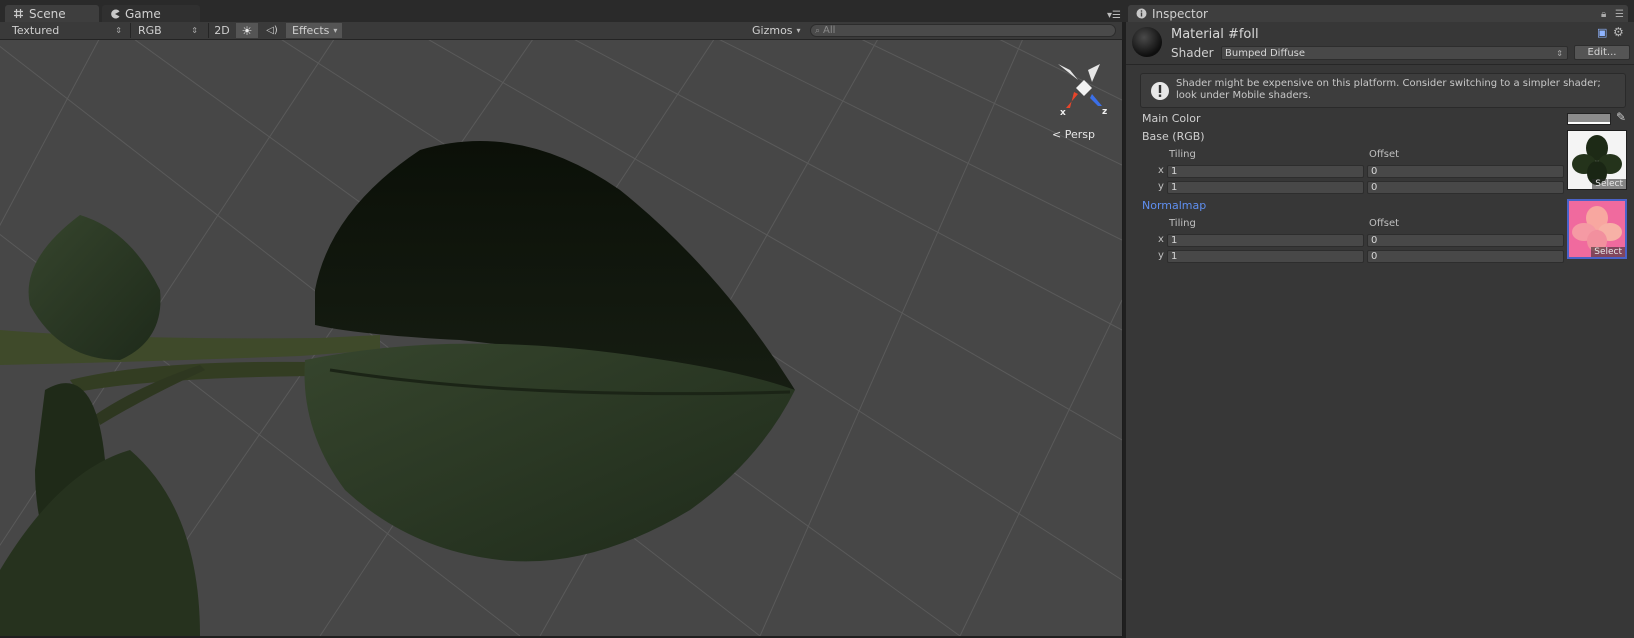 The image size is (1634, 638). I want to click on draw-mode-dropdown: Textured ⇕, so click(67, 30).